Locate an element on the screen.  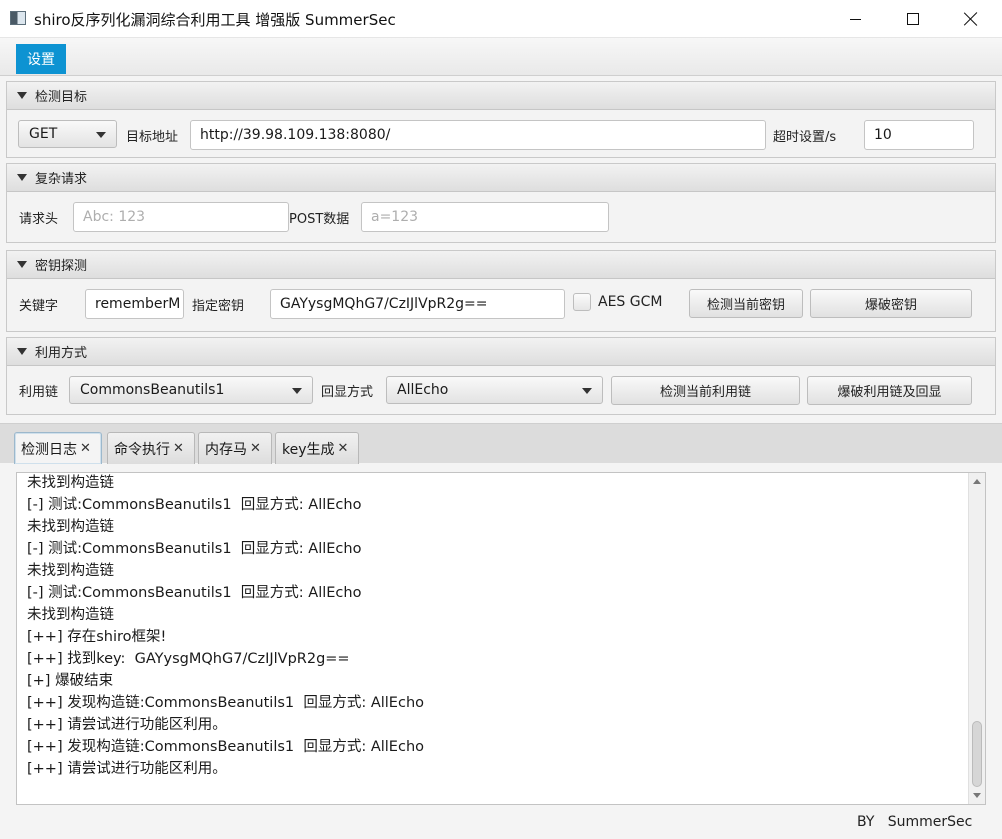
close-icon is located at coordinates (971, 19).